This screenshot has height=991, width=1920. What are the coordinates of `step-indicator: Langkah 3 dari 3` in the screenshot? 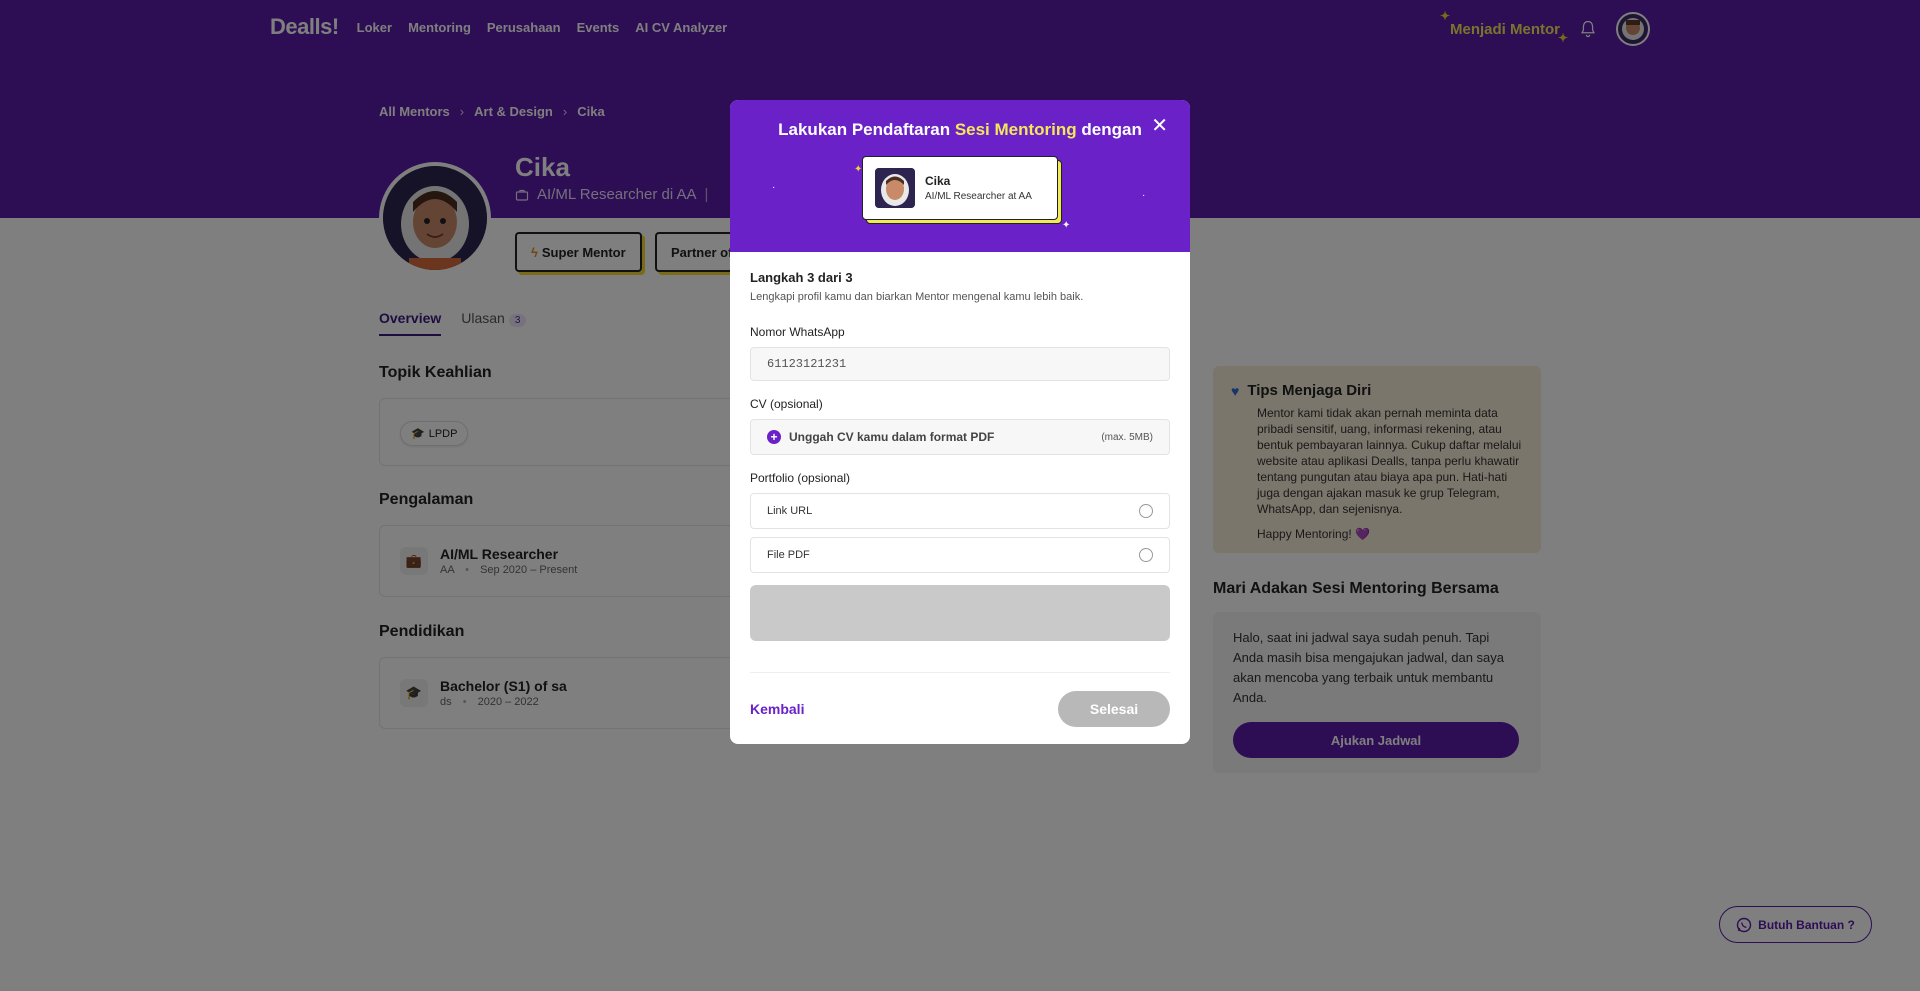 It's located at (801, 277).